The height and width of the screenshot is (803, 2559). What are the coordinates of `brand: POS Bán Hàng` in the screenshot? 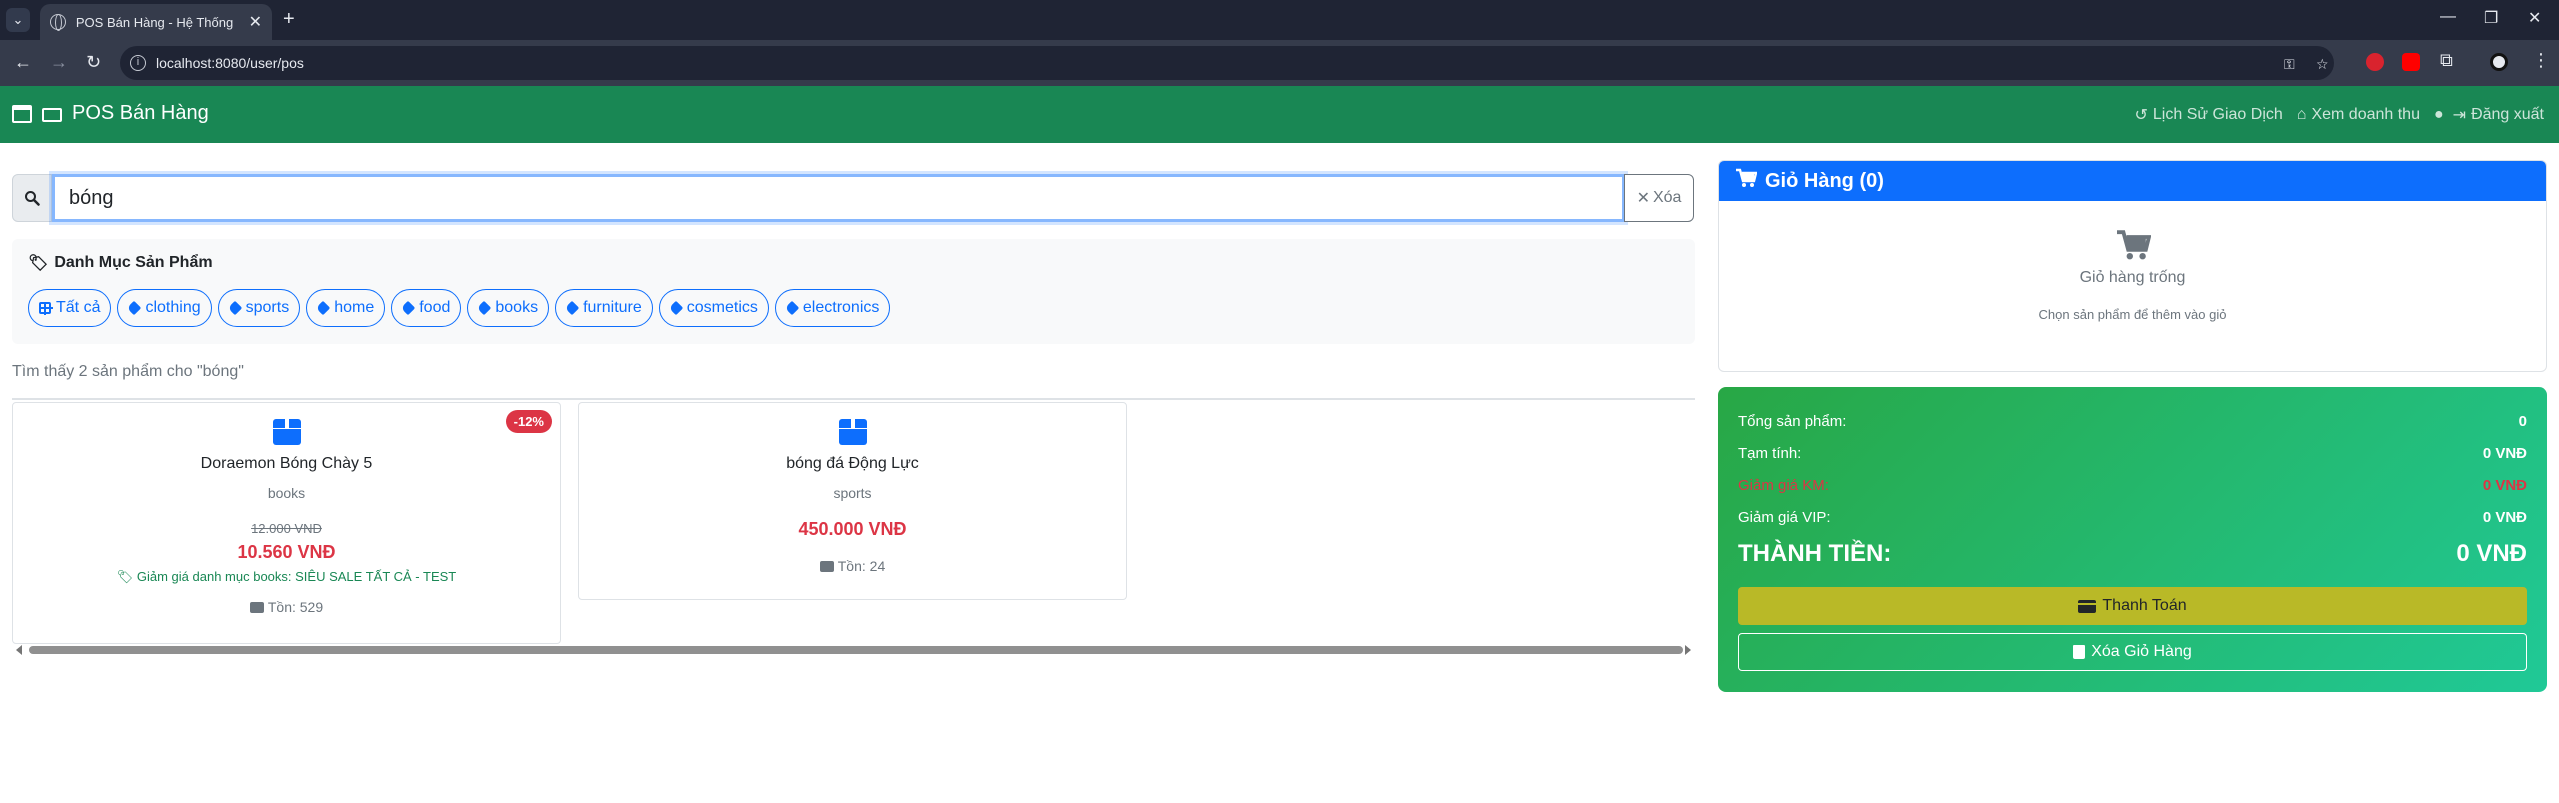 It's located at (110, 113).